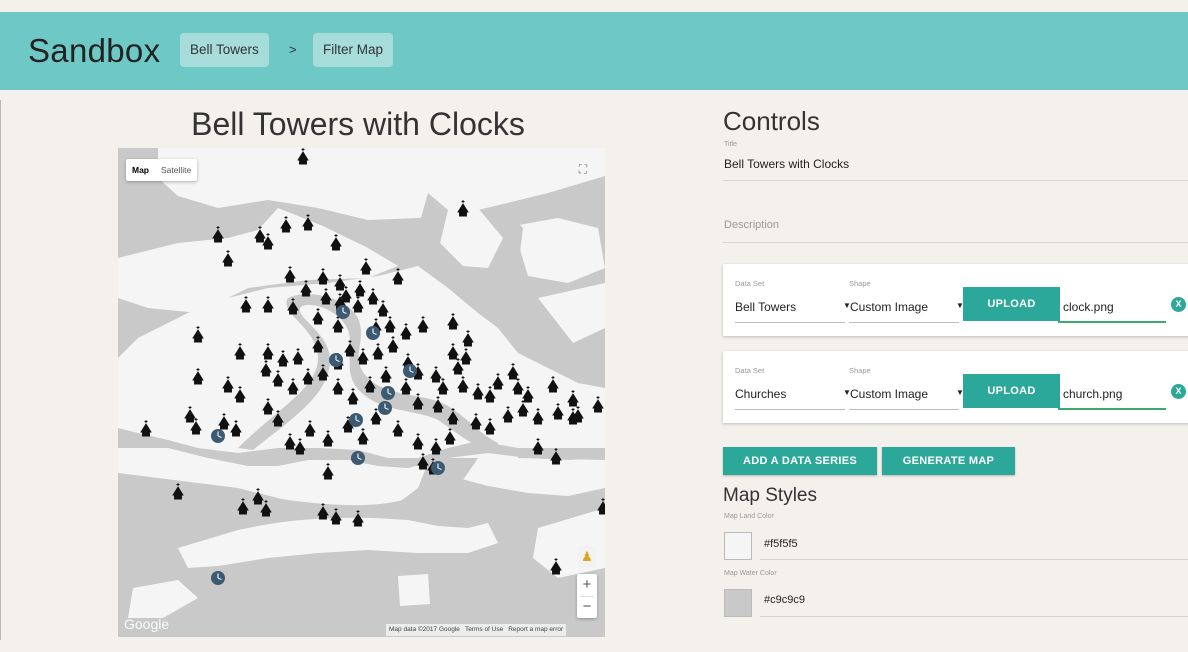 This screenshot has width=1188, height=652. What do you see at coordinates (760, 394) in the screenshot?
I see `data-set-select: Churches` at bounding box center [760, 394].